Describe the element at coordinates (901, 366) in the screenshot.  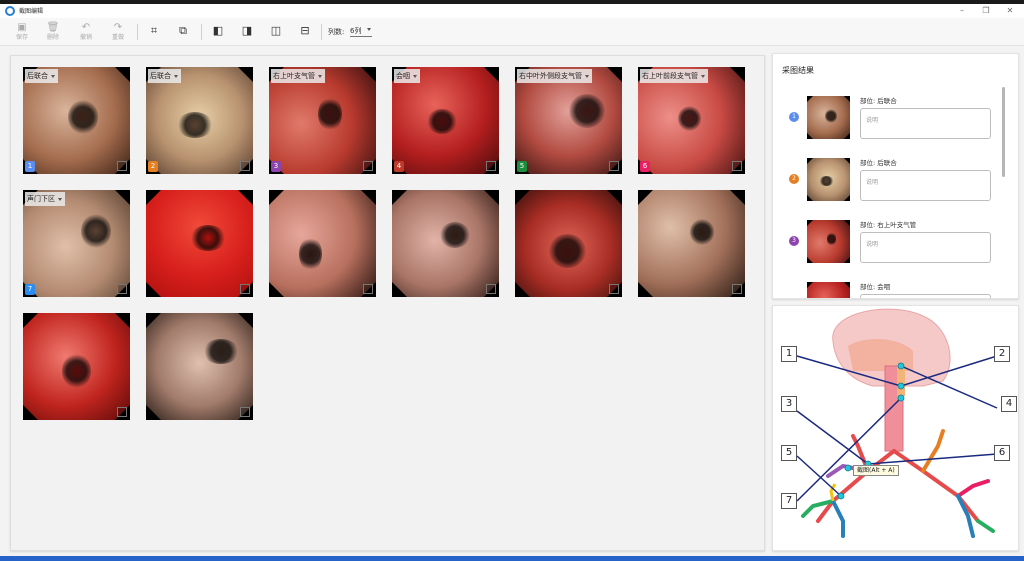
I see `location-marker` at that location.